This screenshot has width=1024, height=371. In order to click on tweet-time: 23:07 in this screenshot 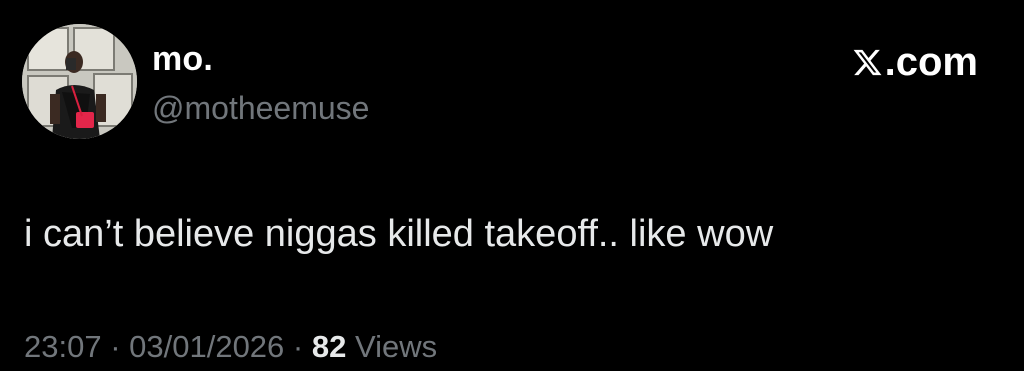, I will do `click(63, 346)`.